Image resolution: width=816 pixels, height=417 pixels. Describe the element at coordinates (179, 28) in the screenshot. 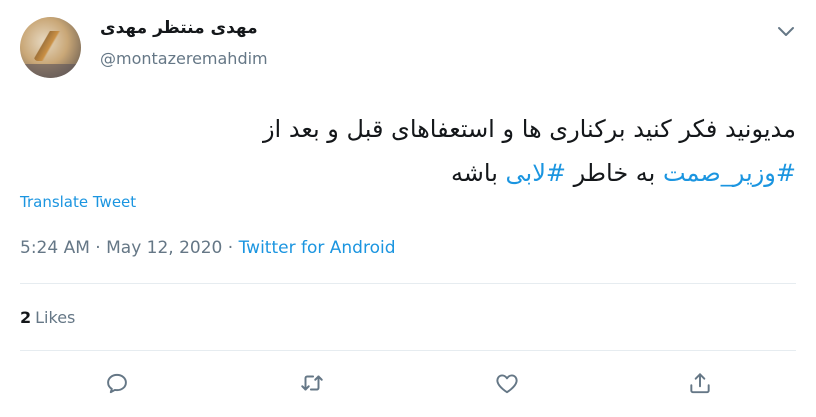

I see `display-name-text: مهدی منتظر مهدی` at that location.